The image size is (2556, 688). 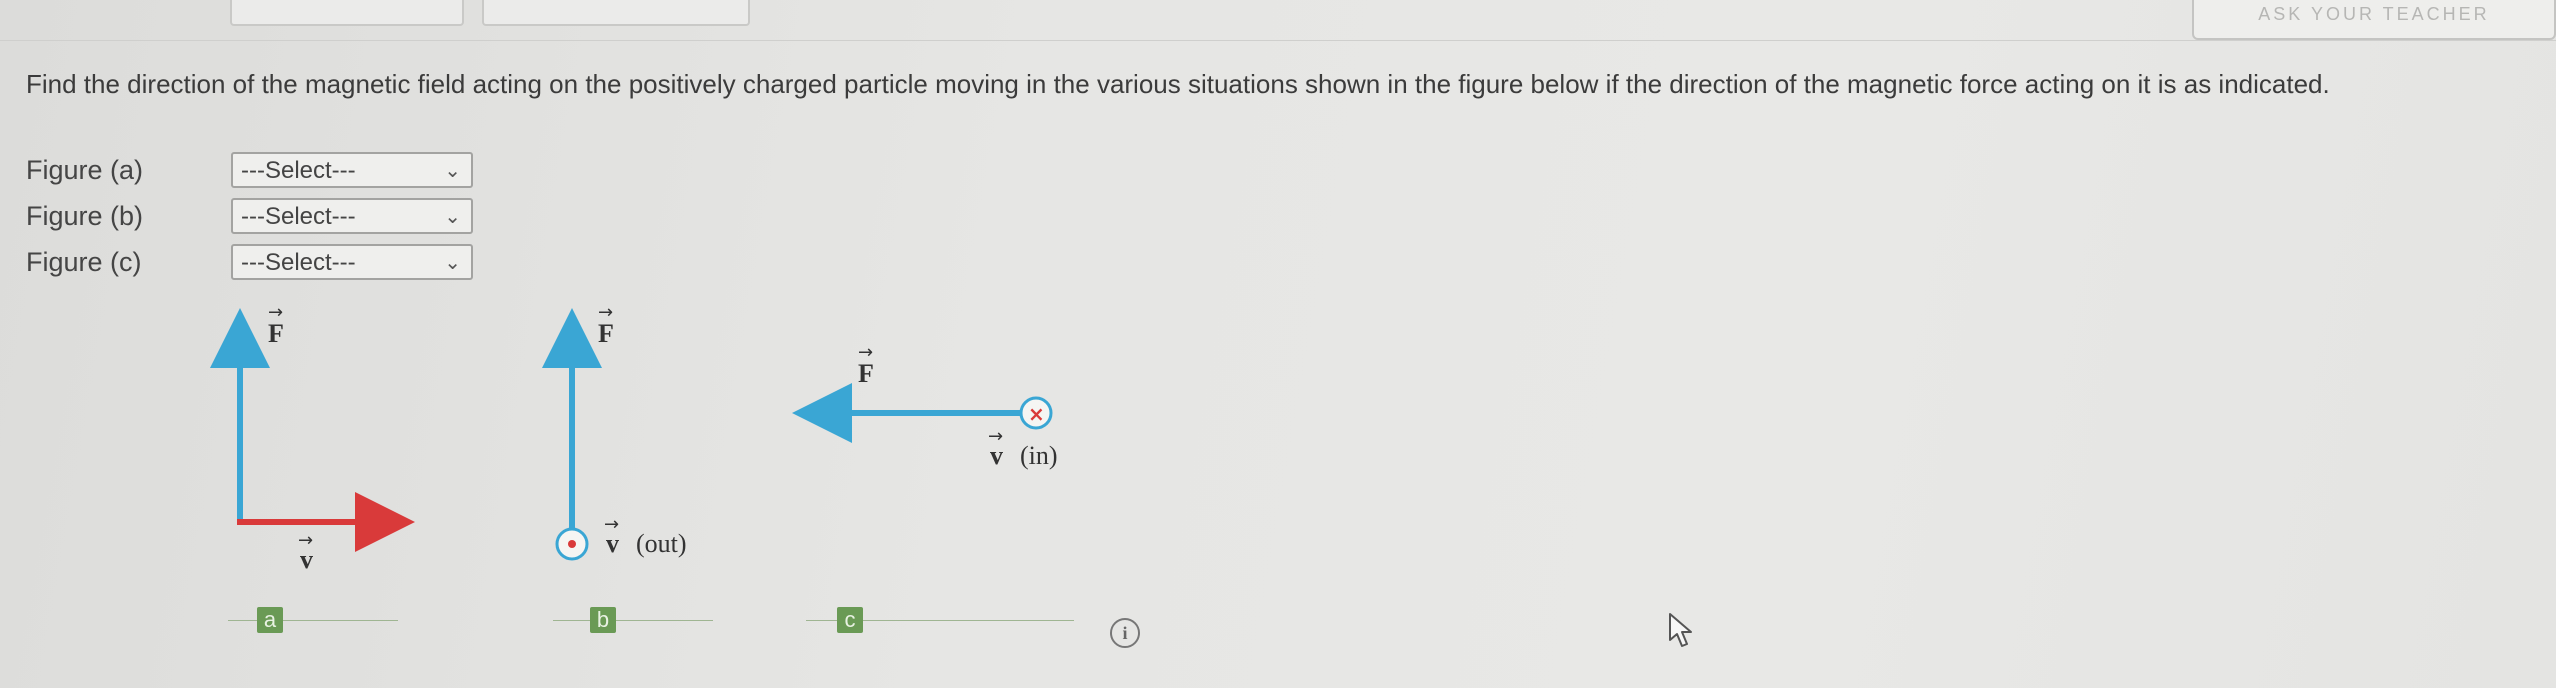 What do you see at coordinates (850, 620) in the screenshot?
I see `figure-c-tag: c` at bounding box center [850, 620].